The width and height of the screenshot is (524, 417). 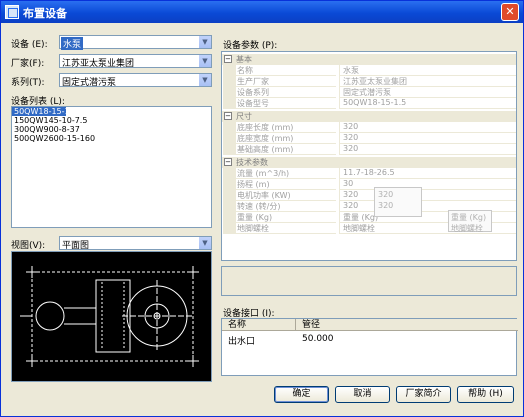 What do you see at coordinates (369, 92) in the screenshot?
I see `property-row: 设备系列 固定式潜污泵` at bounding box center [369, 92].